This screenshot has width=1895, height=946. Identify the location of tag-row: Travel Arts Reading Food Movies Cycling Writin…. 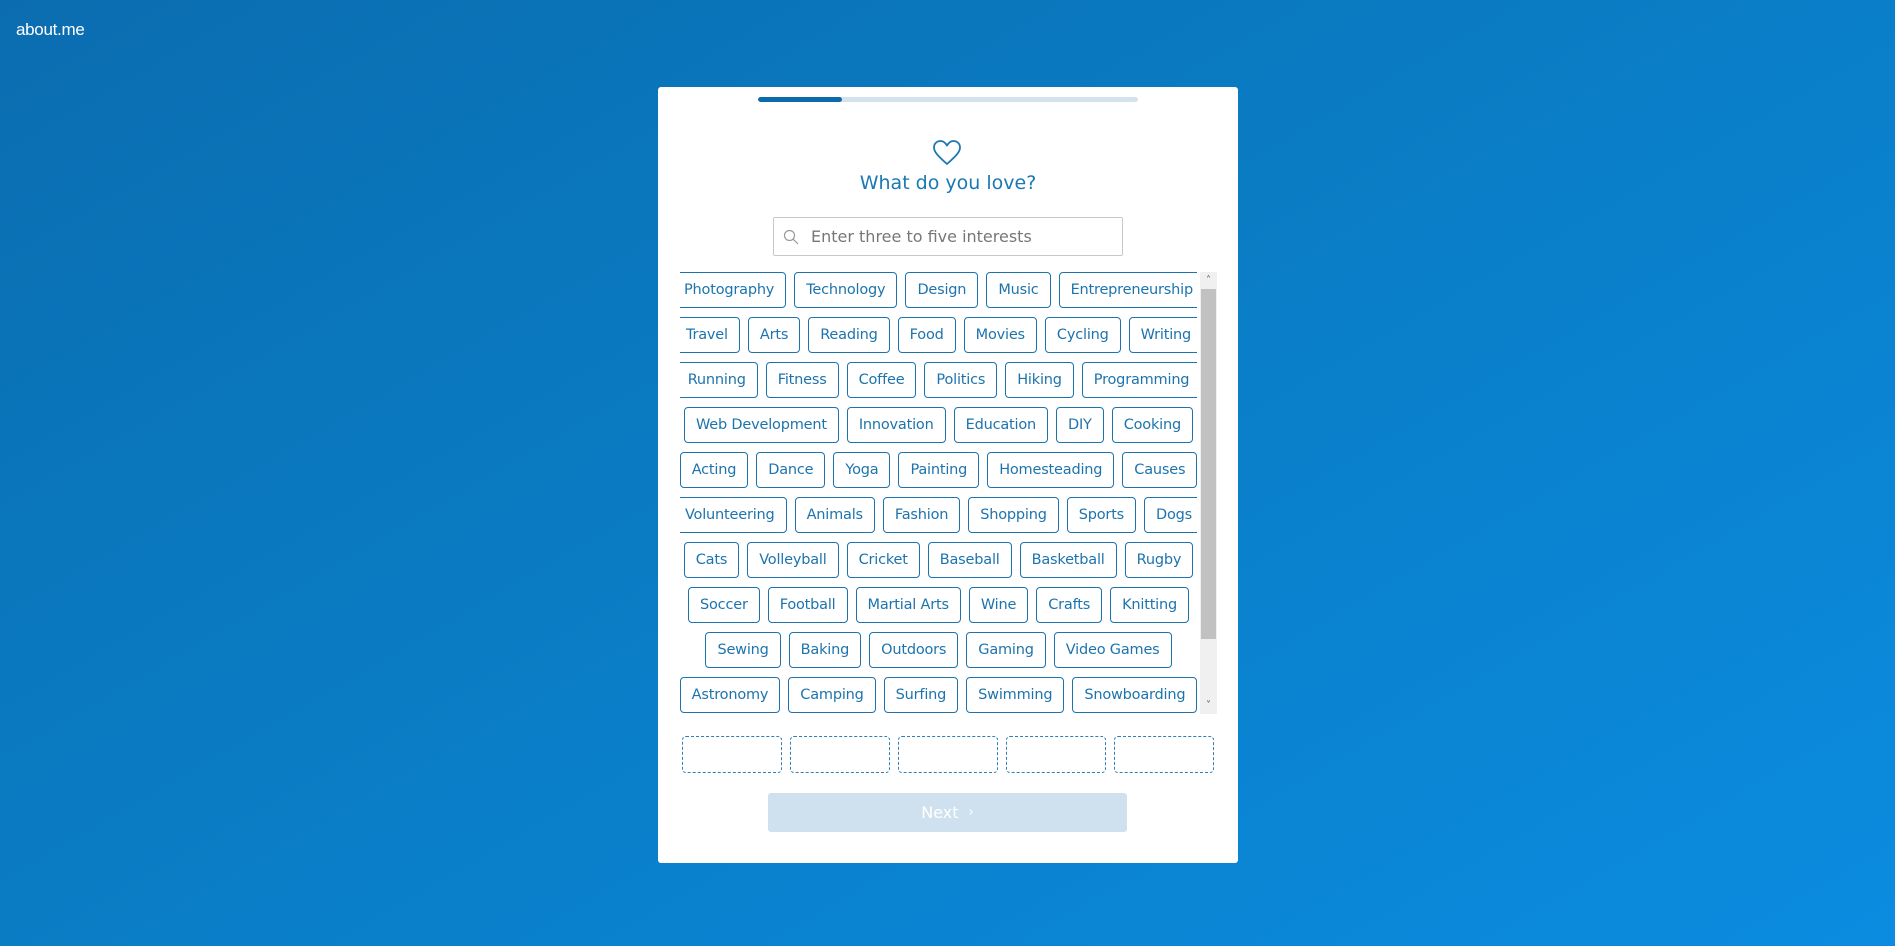
(938, 335).